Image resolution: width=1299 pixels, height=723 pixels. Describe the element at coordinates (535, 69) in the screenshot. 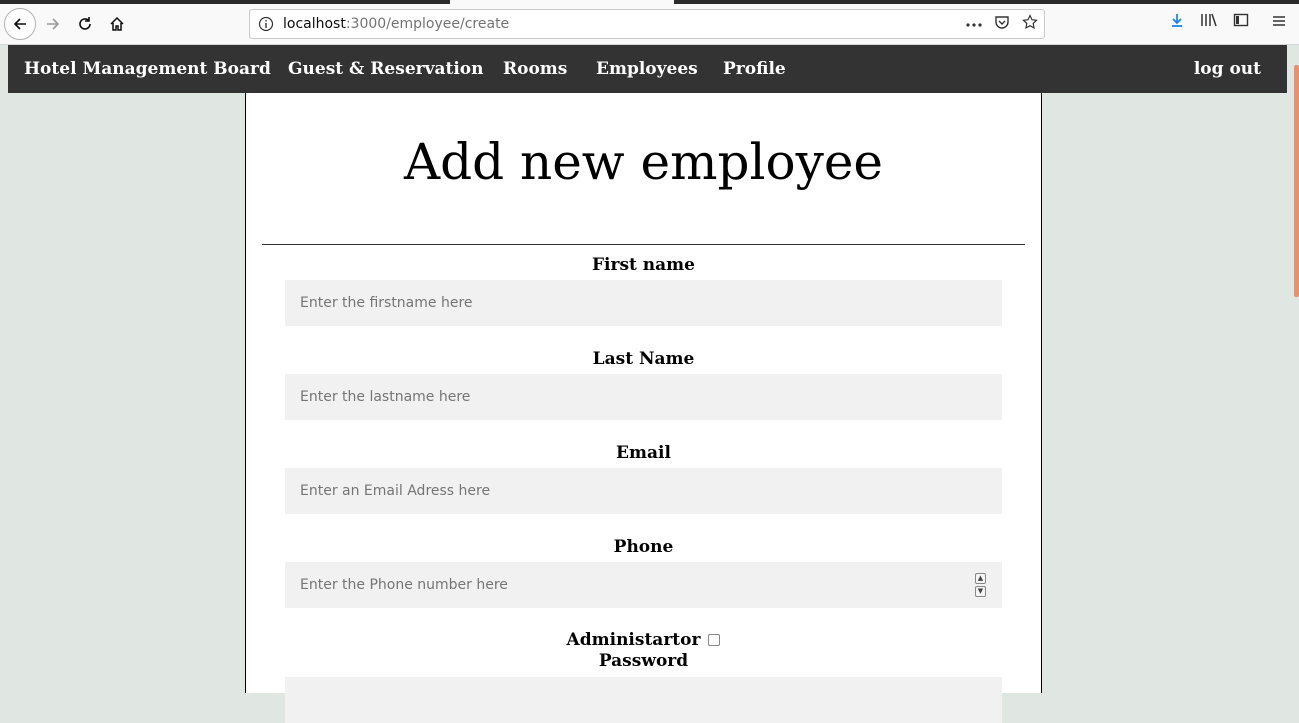

I see `nav-item-rooms: Rooms` at that location.